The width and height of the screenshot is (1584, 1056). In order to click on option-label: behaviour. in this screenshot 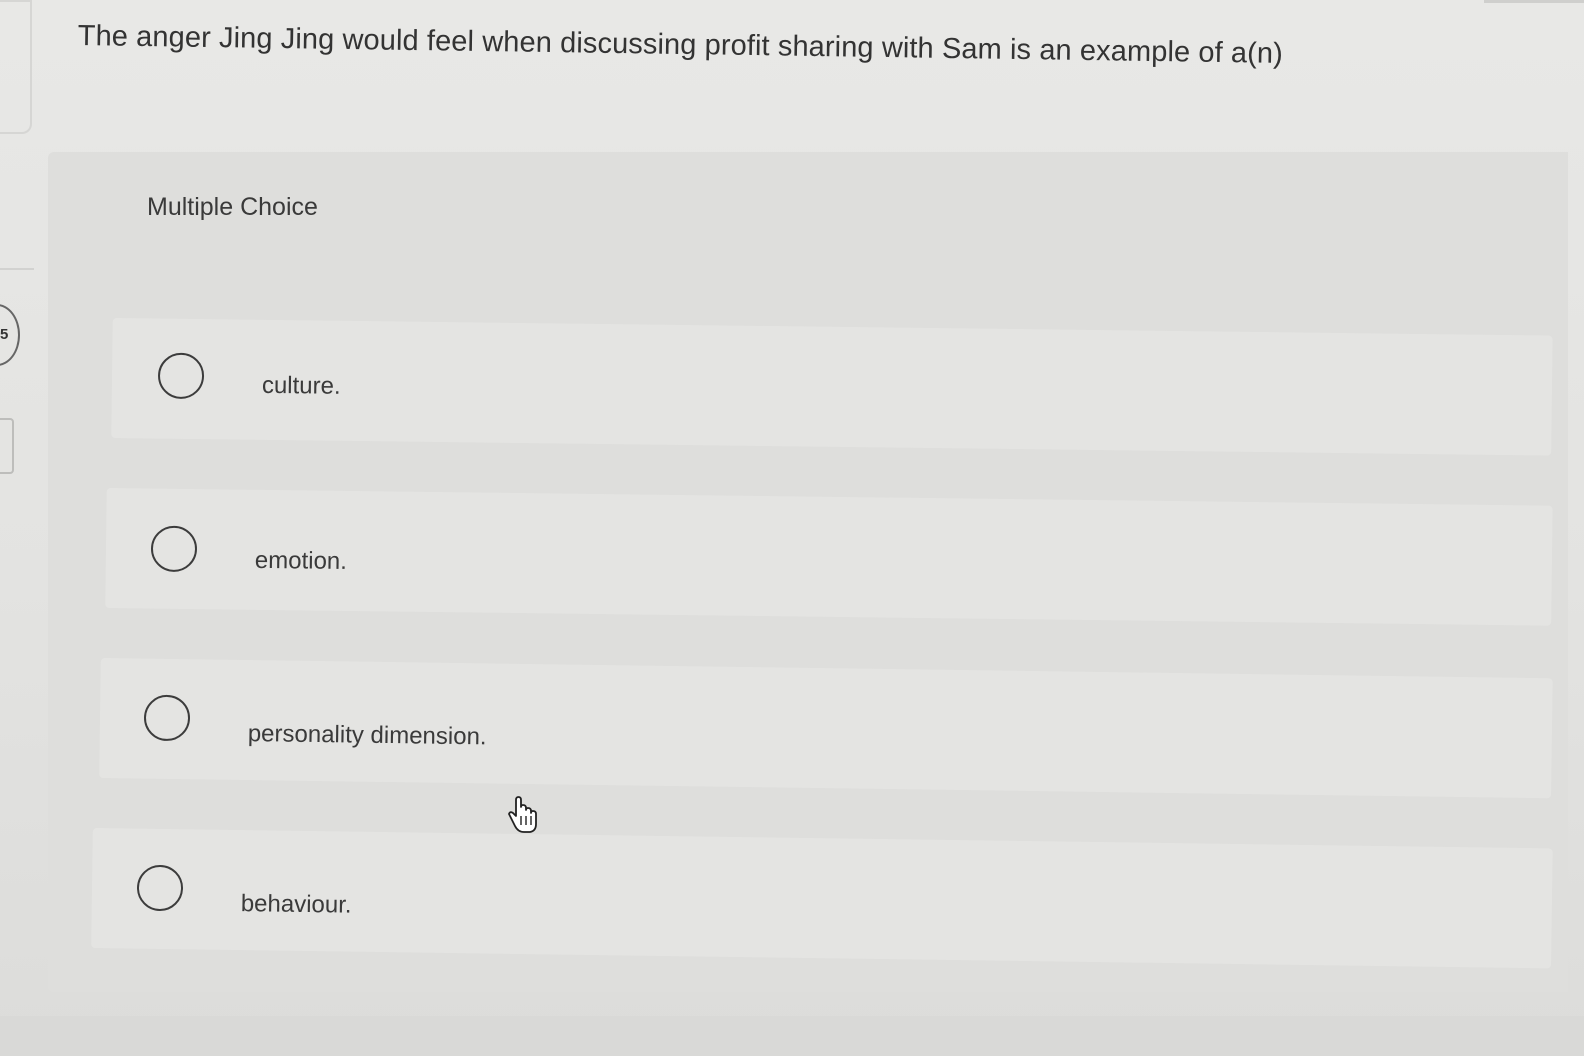, I will do `click(296, 904)`.